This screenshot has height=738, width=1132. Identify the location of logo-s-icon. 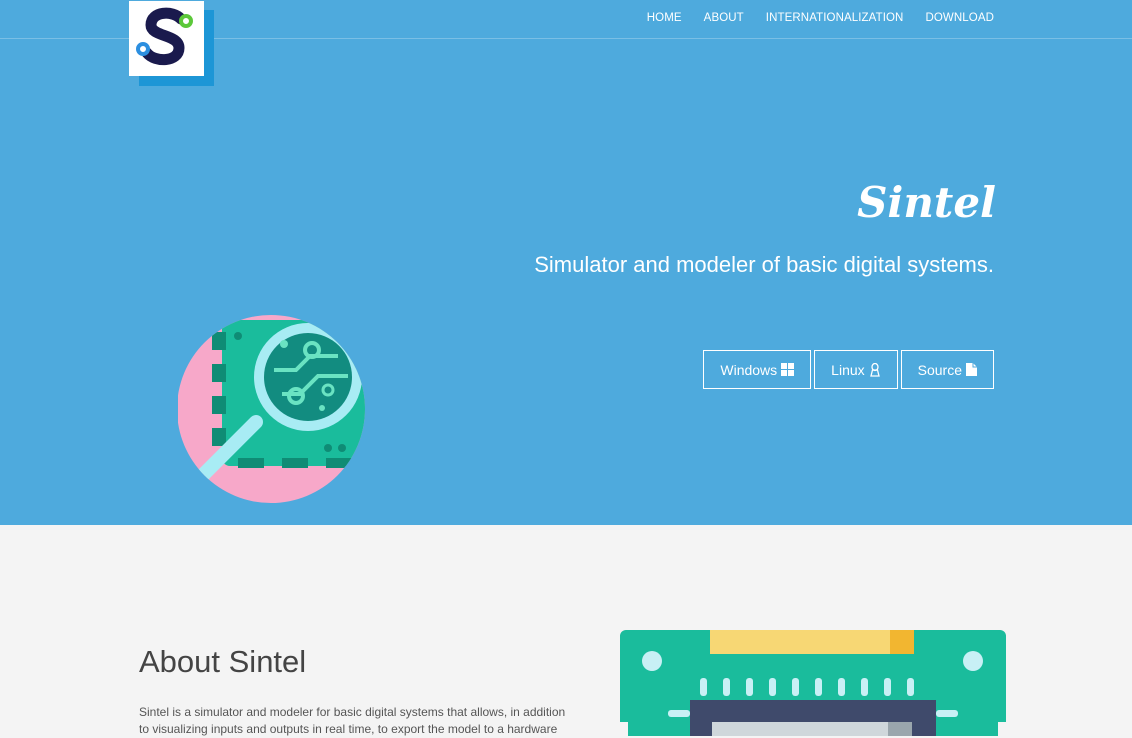
(164, 36).